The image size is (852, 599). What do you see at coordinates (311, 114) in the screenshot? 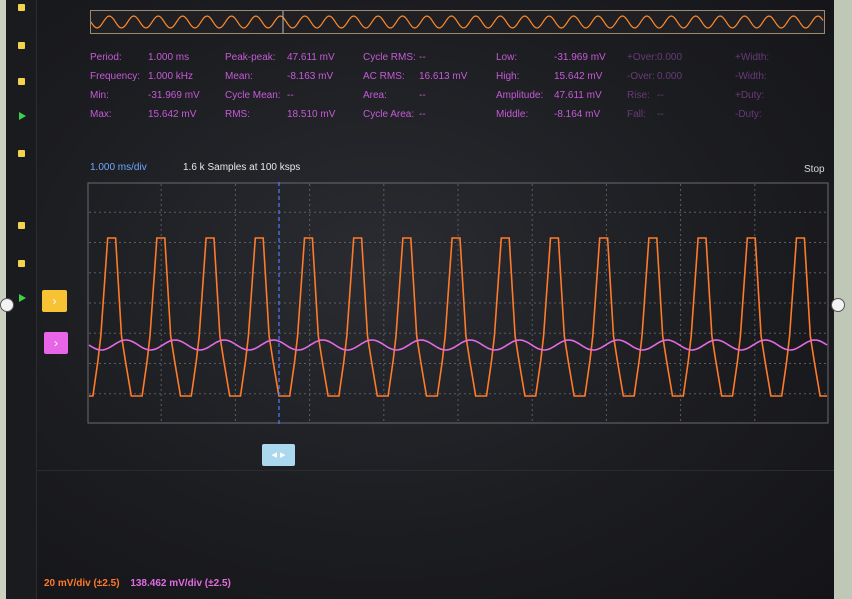
I see `measurement-value: 18.510 mV` at bounding box center [311, 114].